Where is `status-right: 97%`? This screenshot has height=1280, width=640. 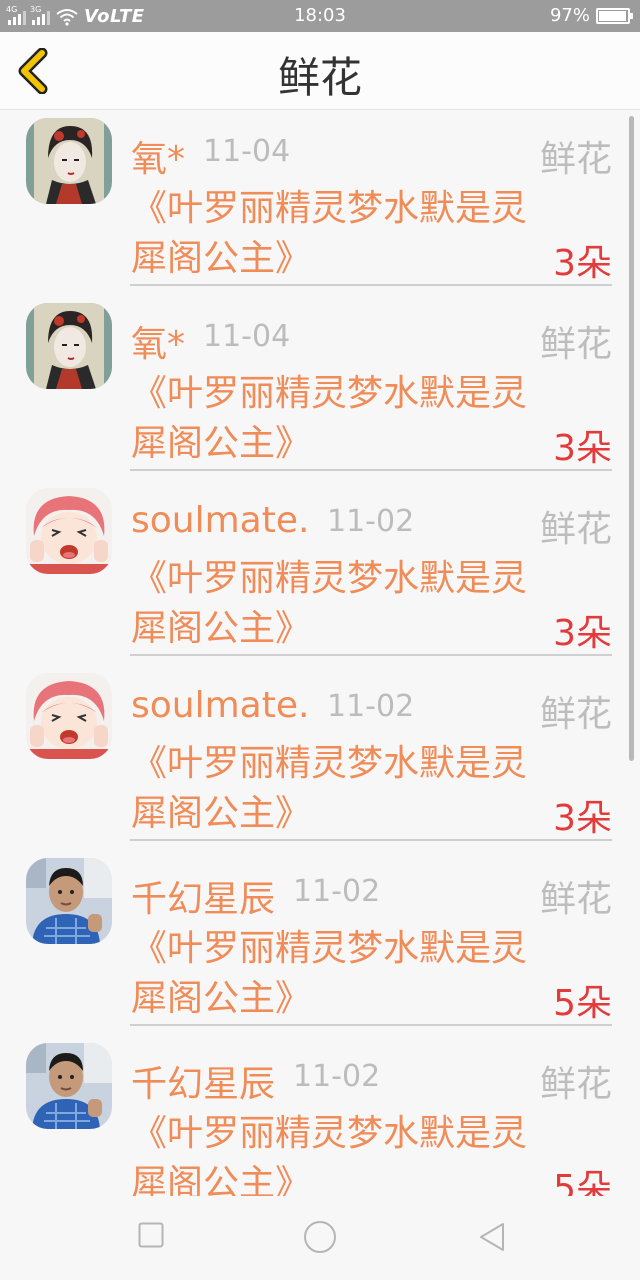 status-right: 97% is located at coordinates (591, 15).